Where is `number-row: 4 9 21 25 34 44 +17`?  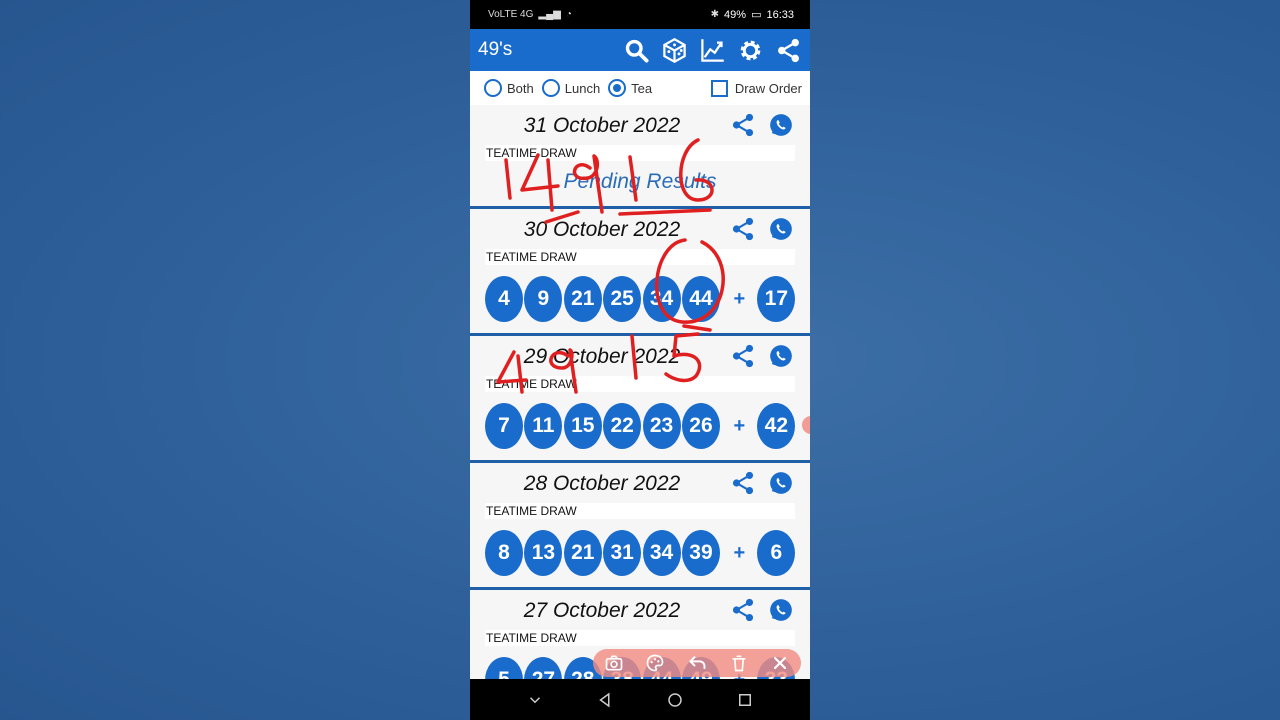
number-row: 4 9 21 25 34 44 +17 is located at coordinates (640, 299).